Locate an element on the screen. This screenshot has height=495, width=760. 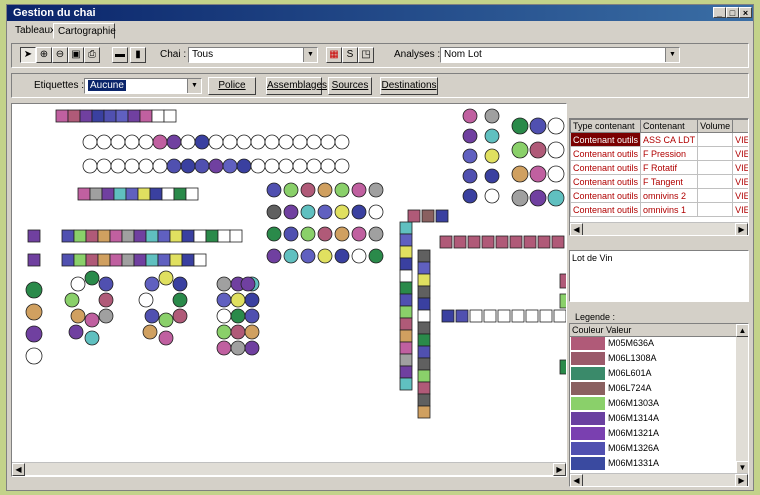
table-row: Contenant outilsF TangentVIEIL is located at coordinates (659, 181).